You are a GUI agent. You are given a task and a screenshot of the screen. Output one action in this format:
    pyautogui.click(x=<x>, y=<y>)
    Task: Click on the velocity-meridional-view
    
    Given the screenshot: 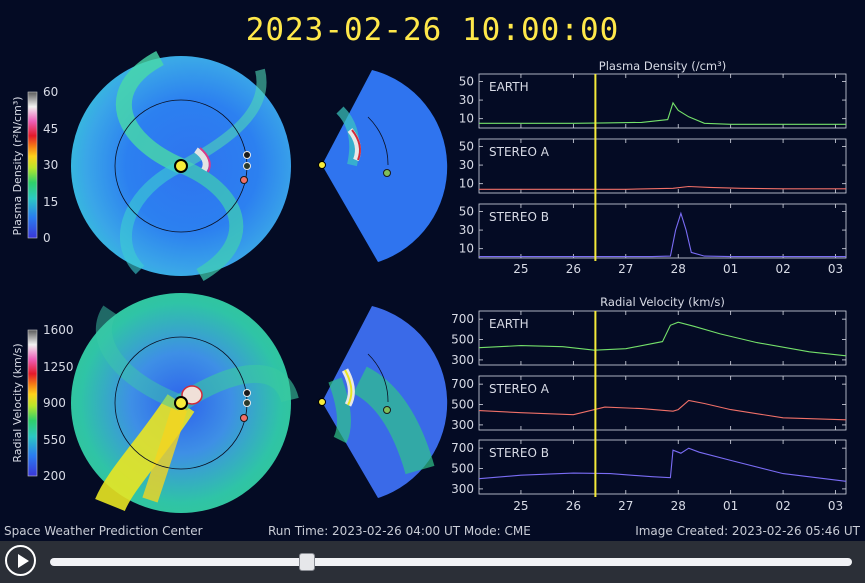 What is the action you would take?
    pyautogui.click(x=383, y=402)
    